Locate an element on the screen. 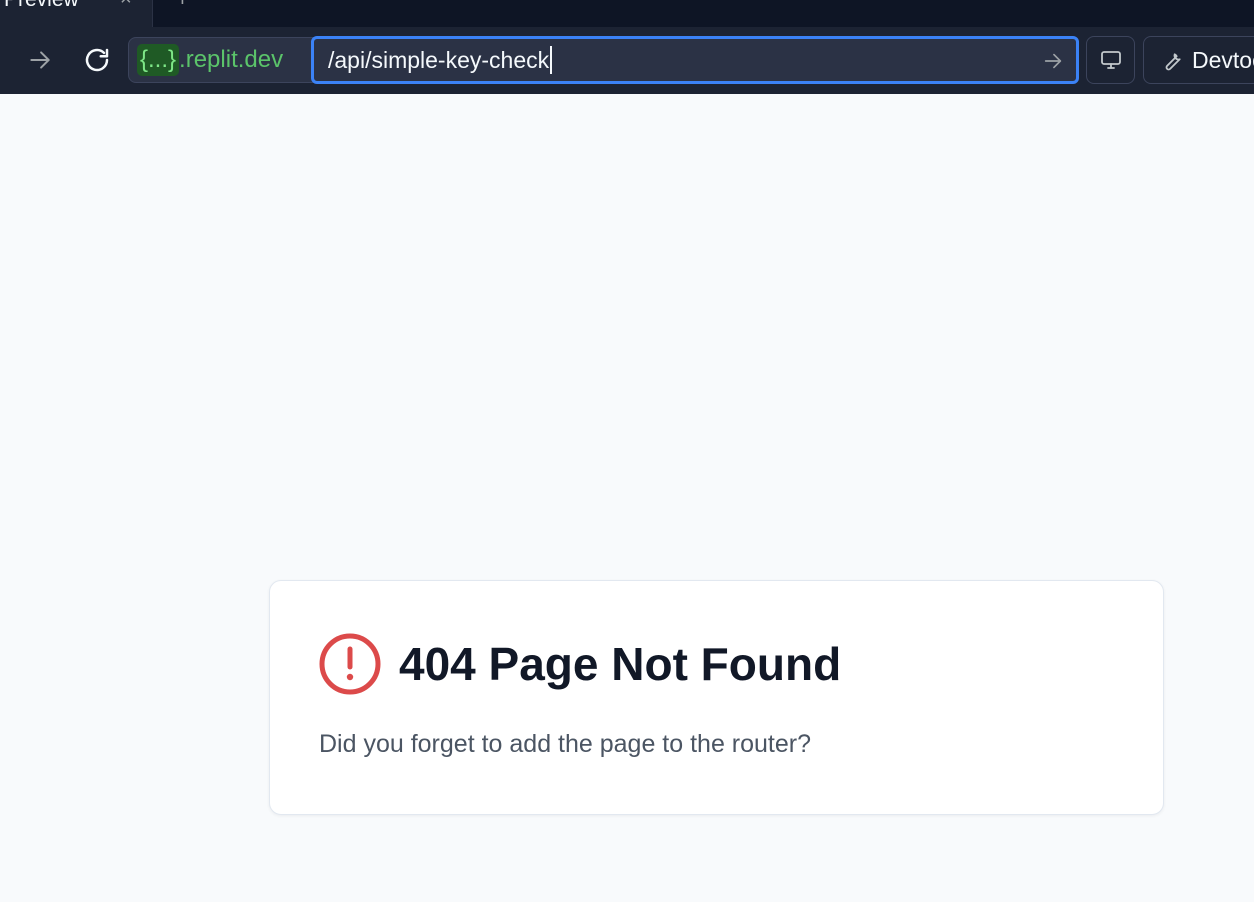 The height and width of the screenshot is (902, 1254). url-path-input: /api/simple-key-check is located at coordinates (695, 60).